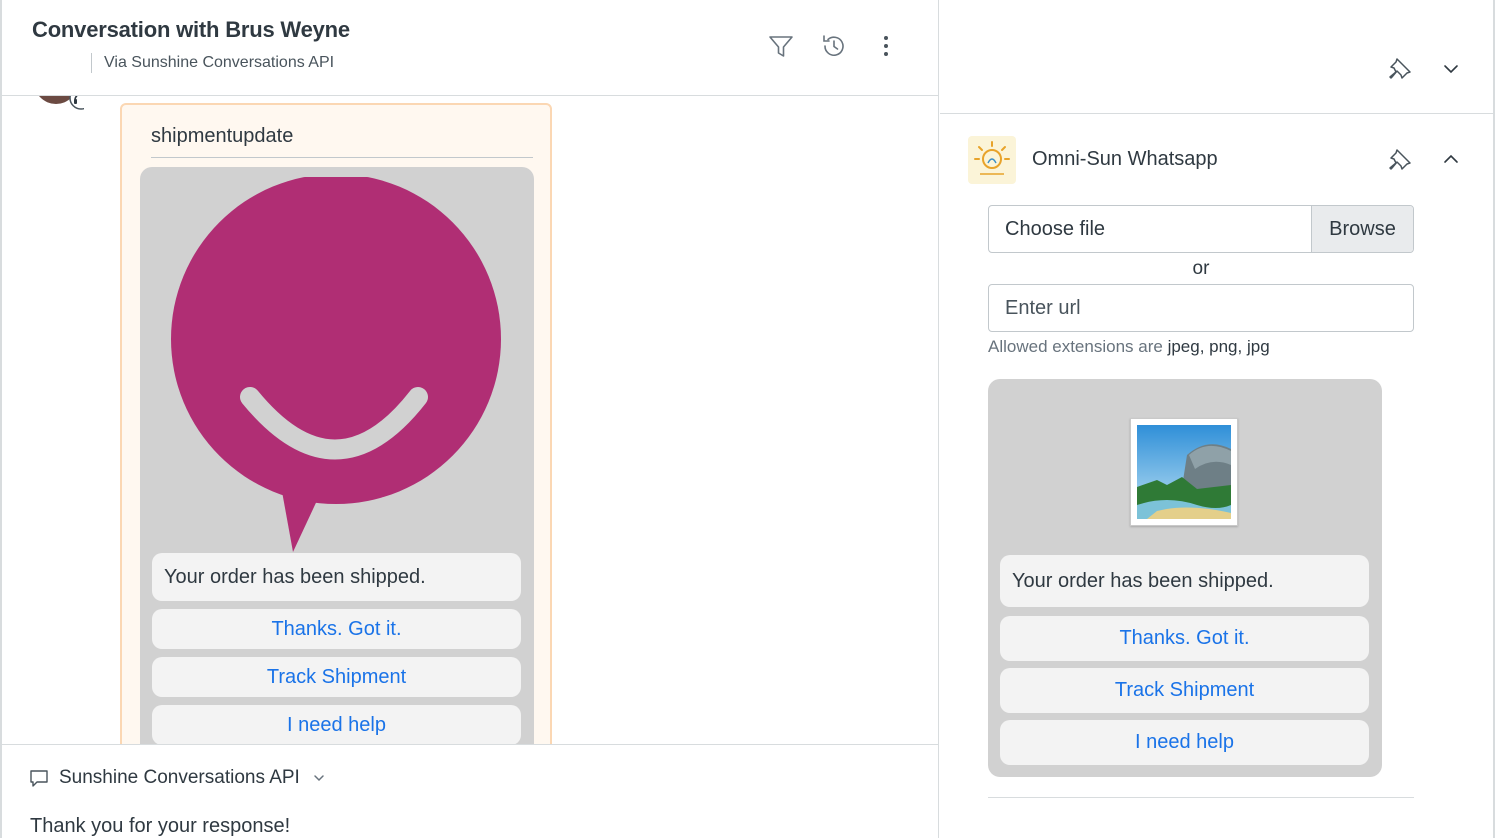 The image size is (1495, 838). I want to click on reply-text: Thank you for your response!, so click(160, 826).